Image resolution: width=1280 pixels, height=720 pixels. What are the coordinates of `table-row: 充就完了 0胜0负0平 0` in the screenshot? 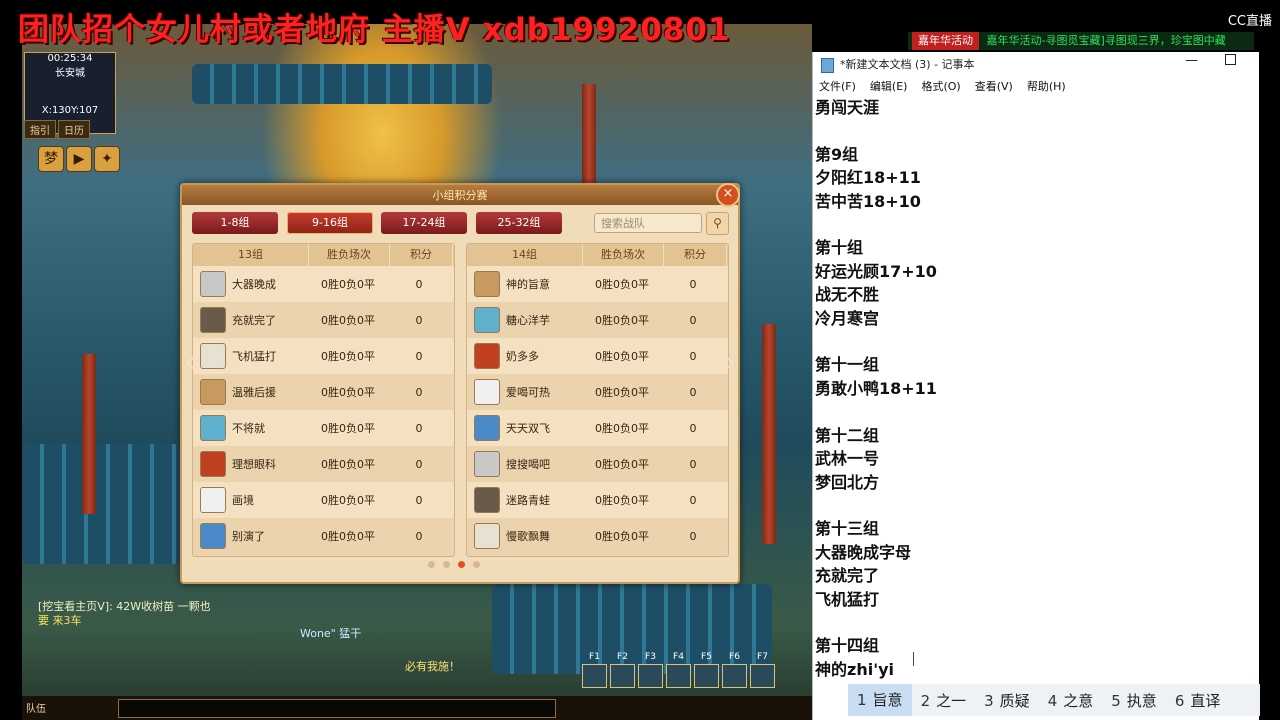 It's located at (323, 320).